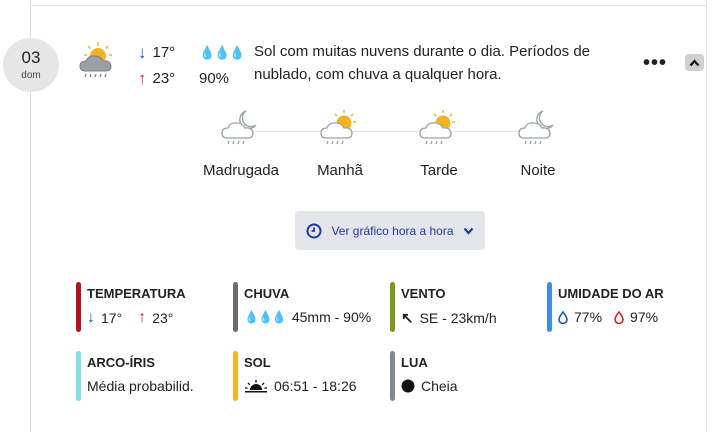  I want to click on stat-value: Cheia, so click(470, 386).